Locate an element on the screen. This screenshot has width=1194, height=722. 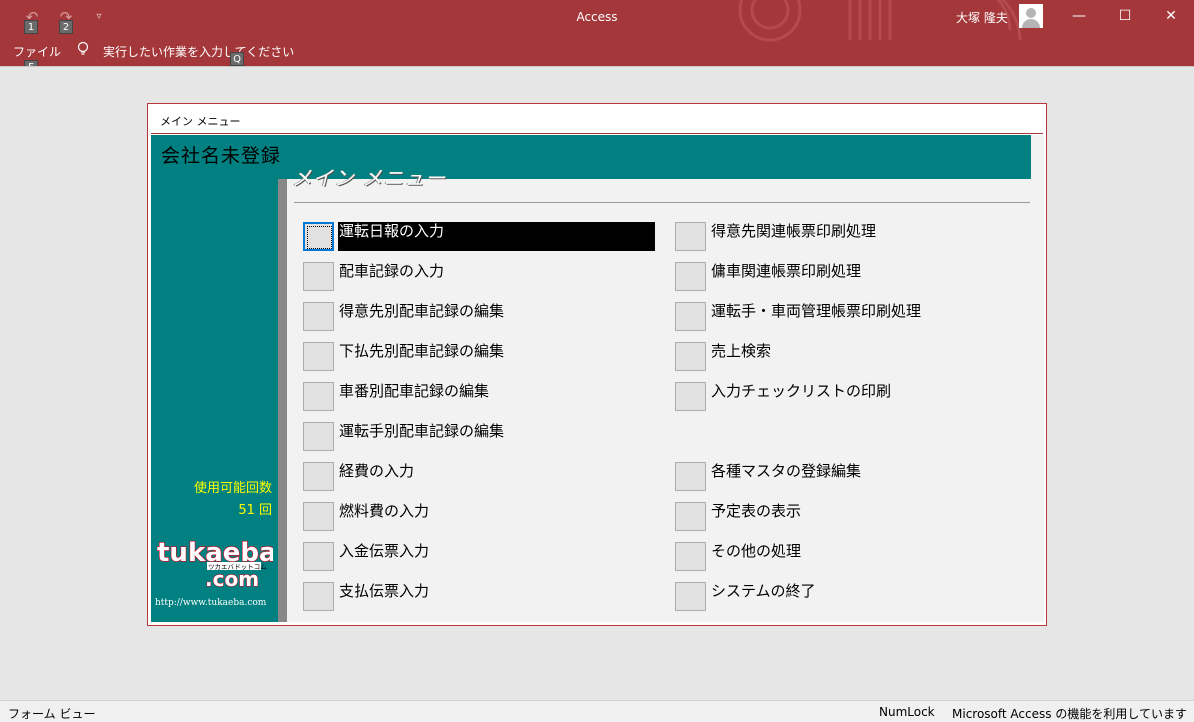
user-icon is located at coordinates (1031, 13).